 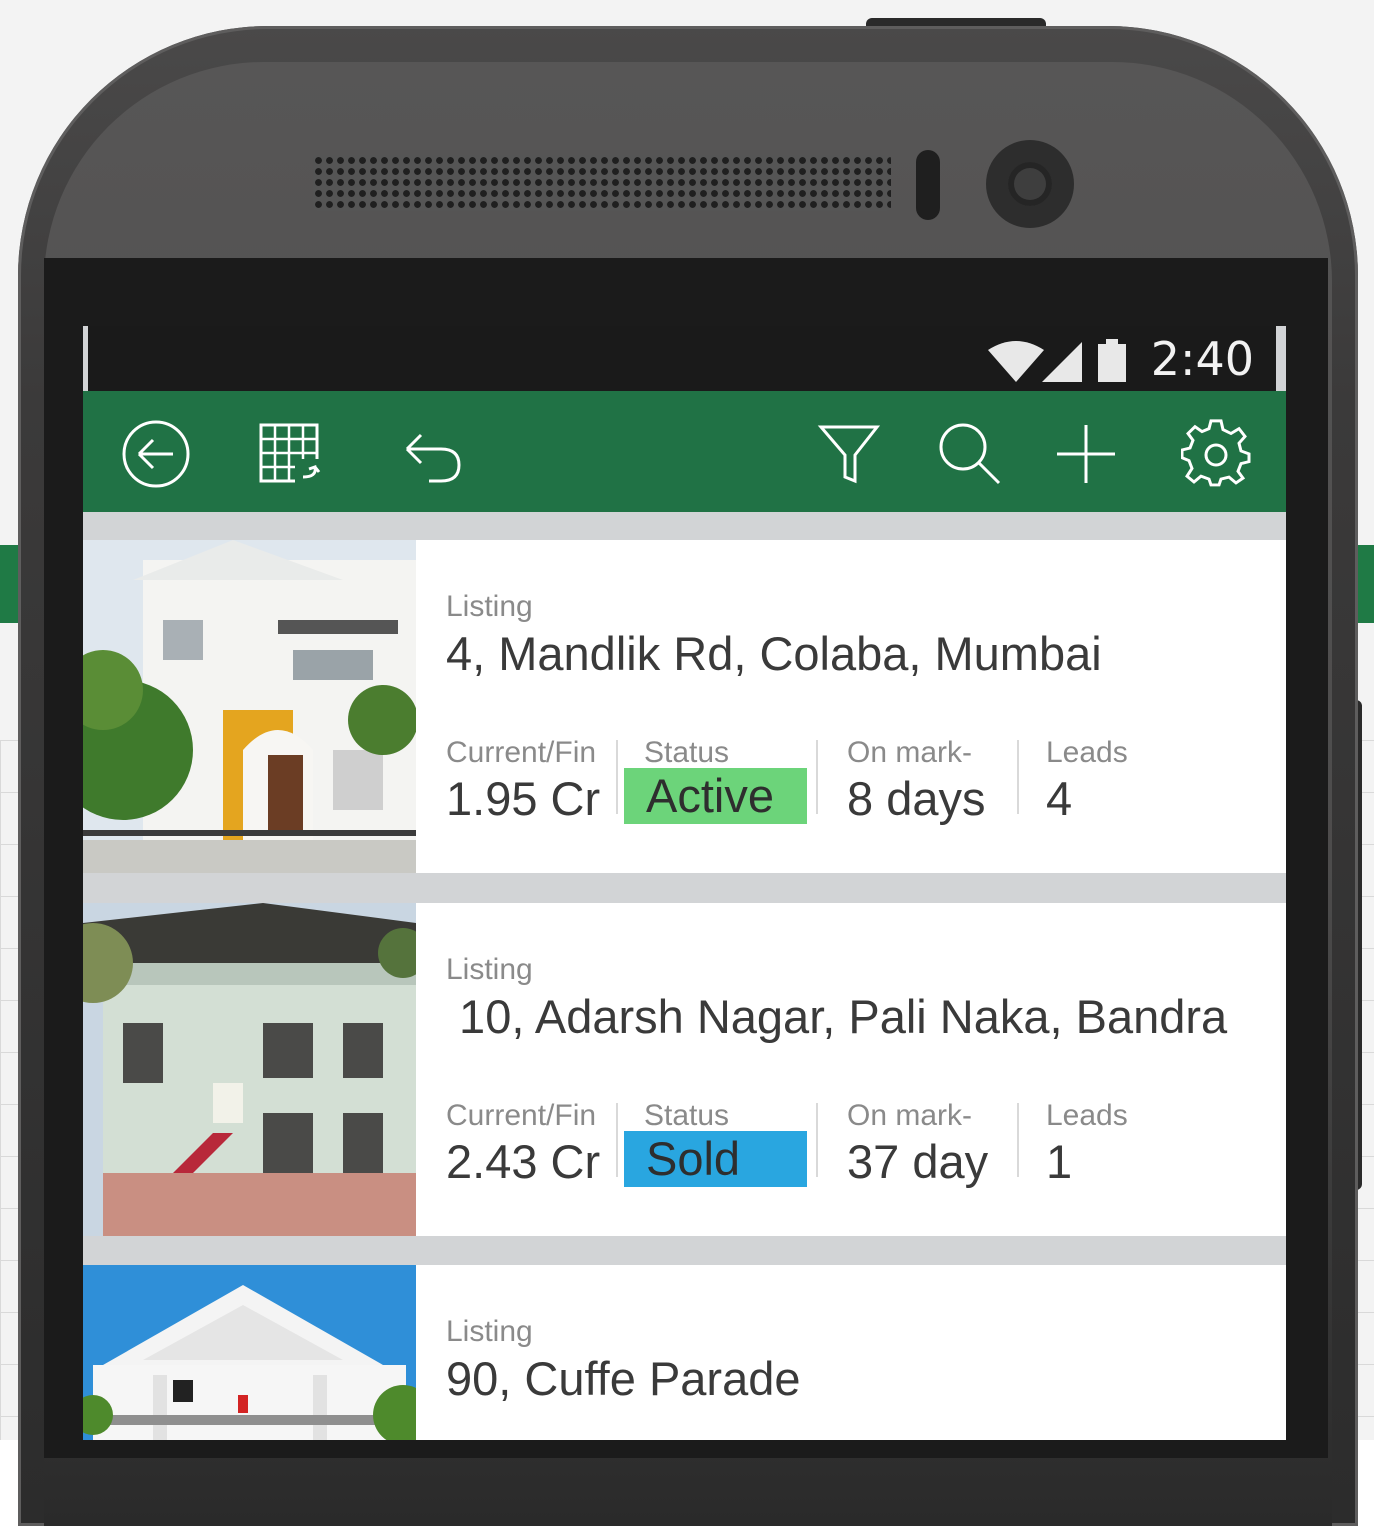 I want to click on status-stat: Status Sold, so click(x=715, y=1143).